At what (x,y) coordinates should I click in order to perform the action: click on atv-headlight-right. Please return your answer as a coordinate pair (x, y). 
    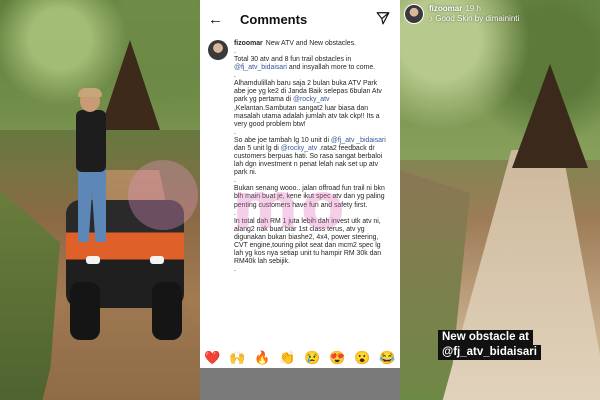
    Looking at the image, I should click on (157, 260).